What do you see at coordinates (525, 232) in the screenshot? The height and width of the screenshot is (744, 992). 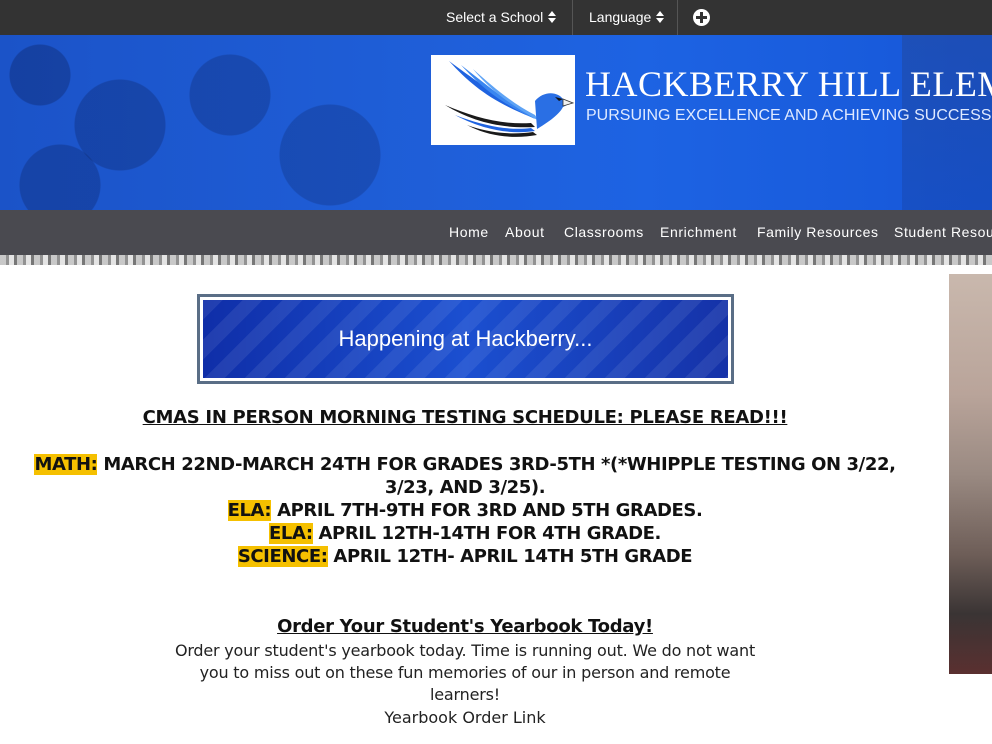 I see `nav-item-about: About` at bounding box center [525, 232].